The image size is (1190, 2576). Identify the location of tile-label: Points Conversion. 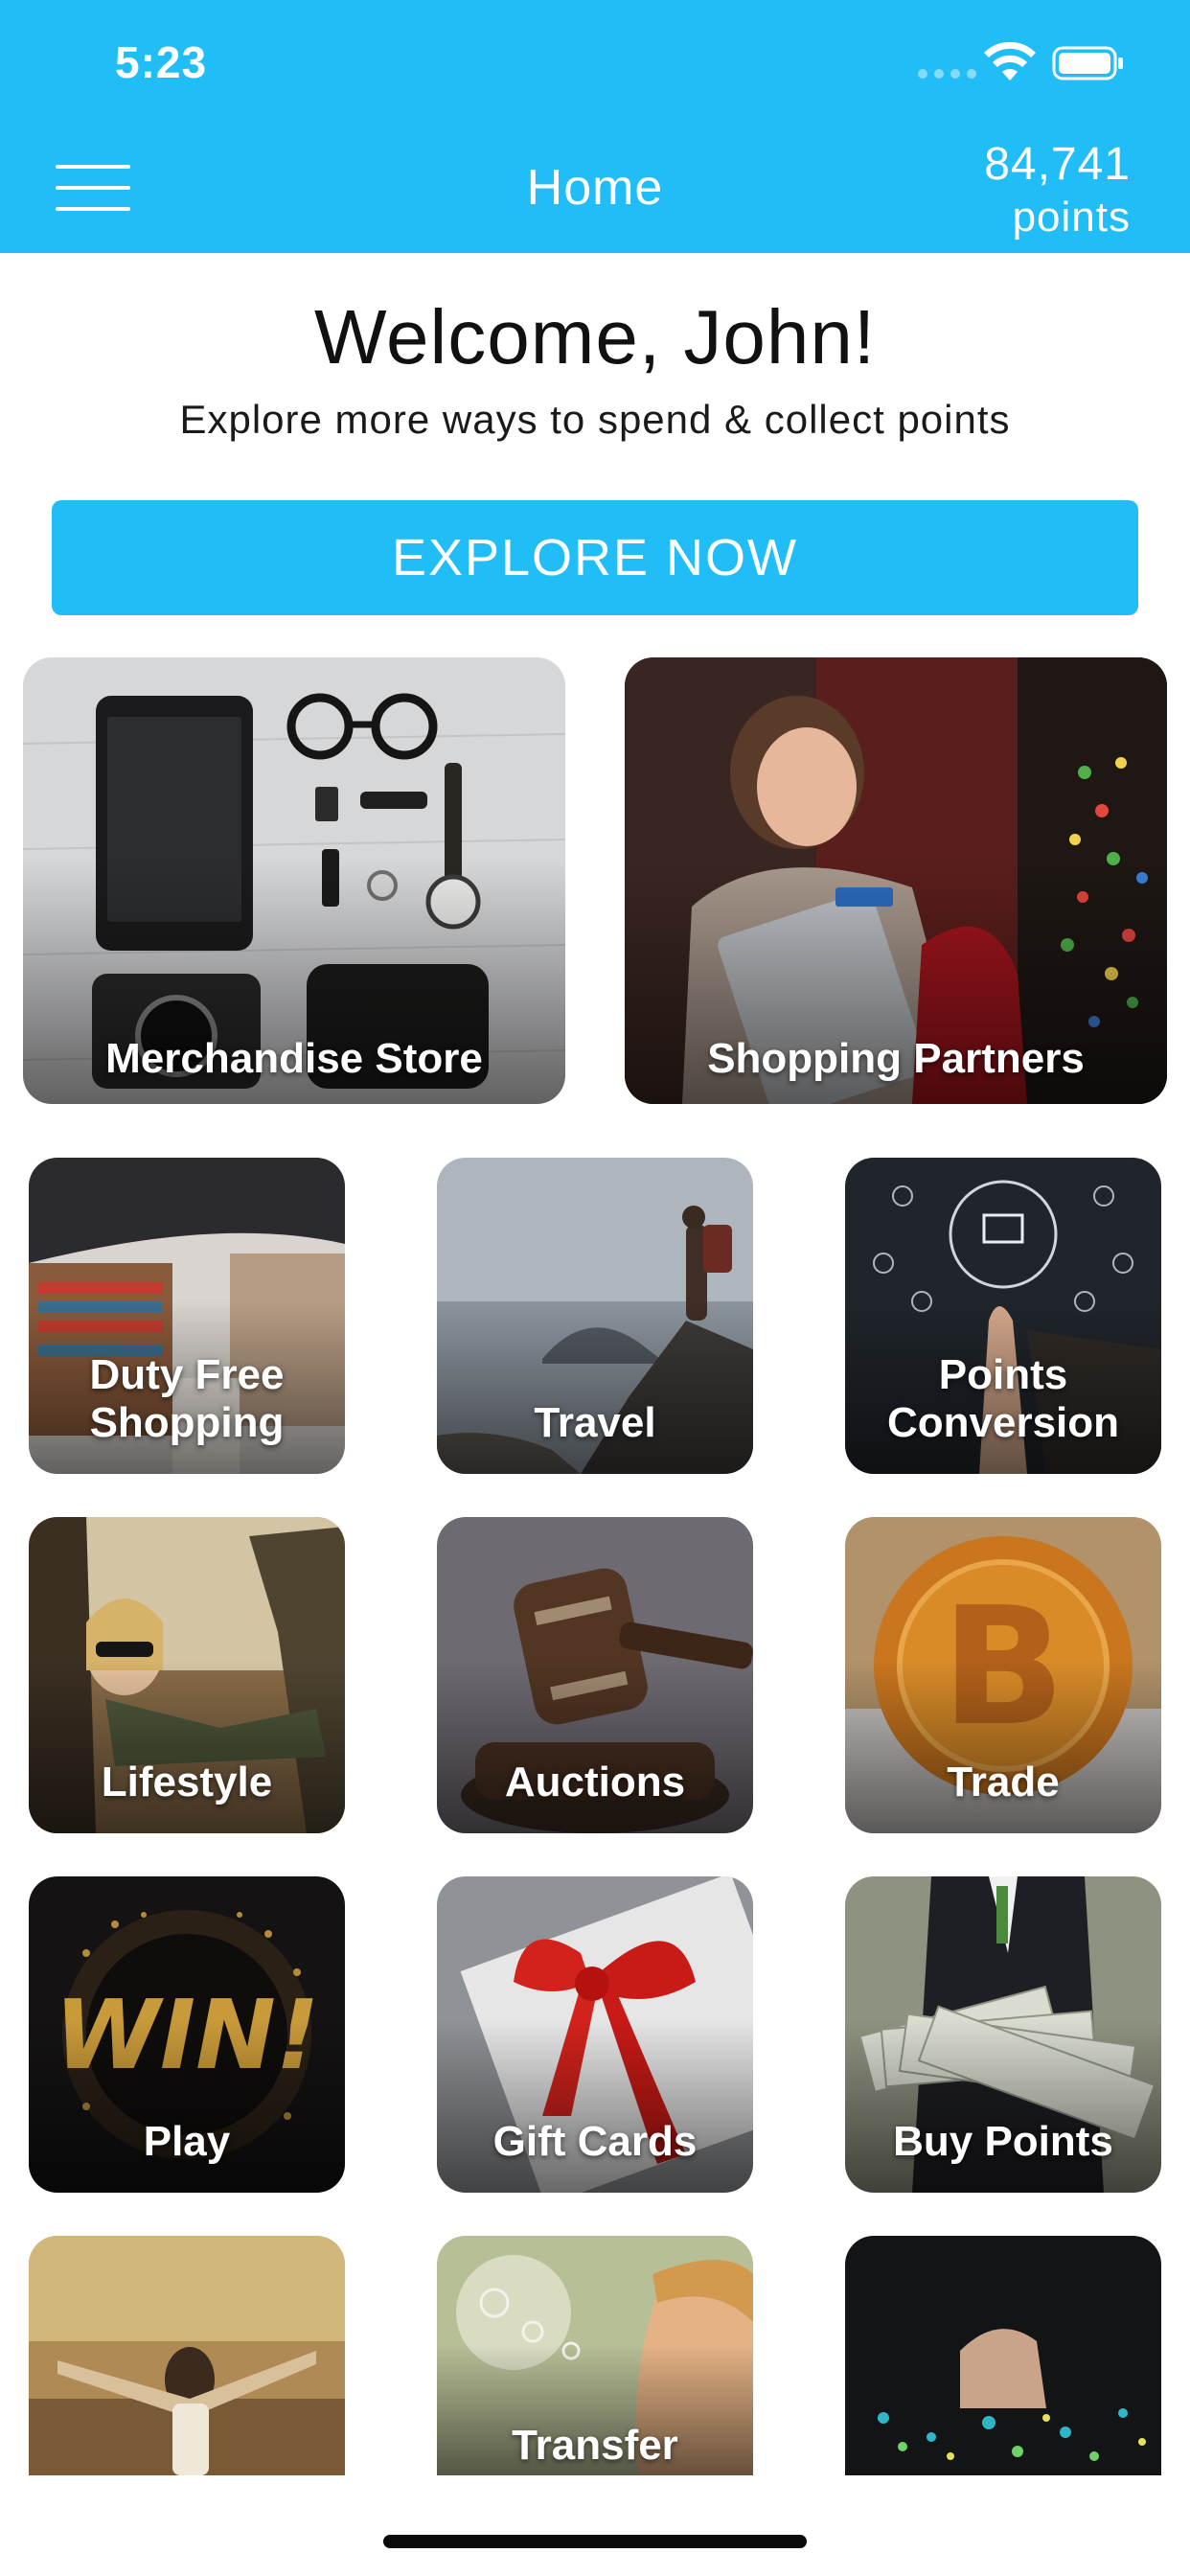
(1003, 1398).